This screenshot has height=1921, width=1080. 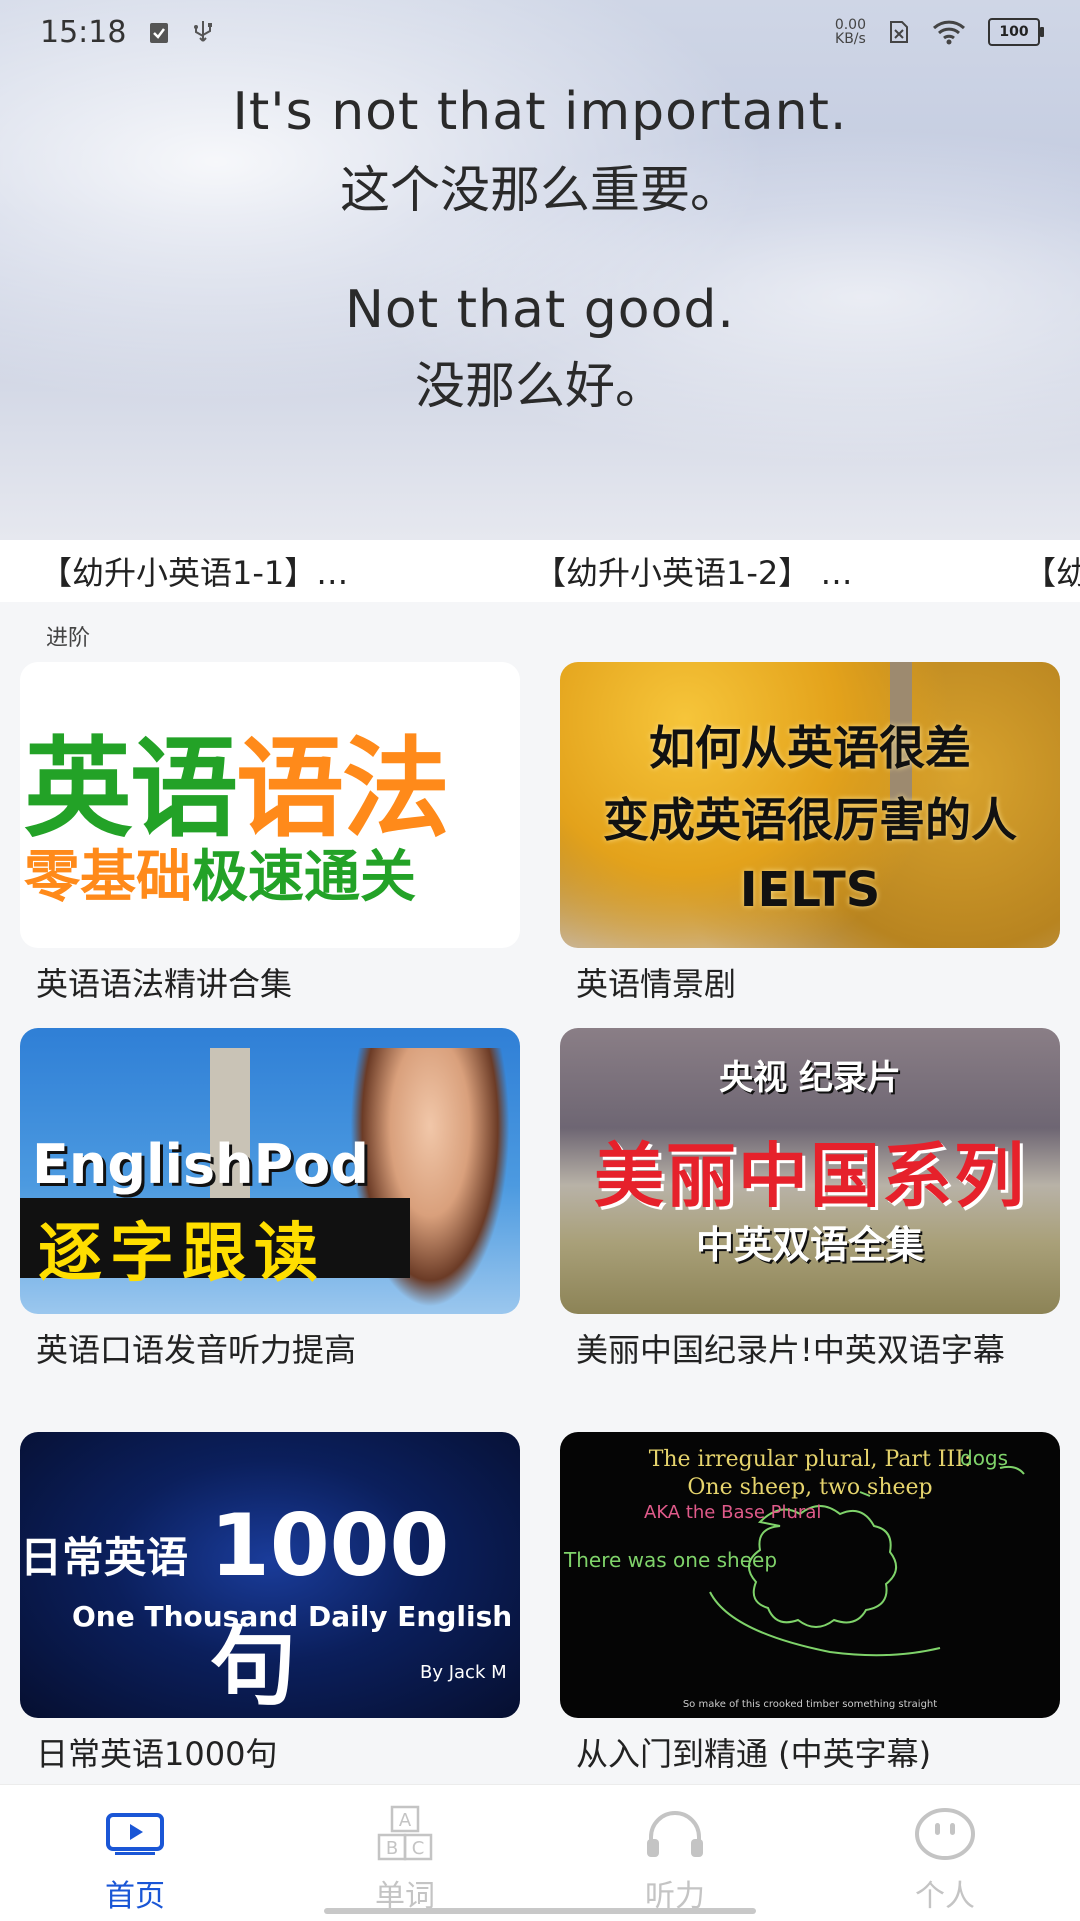 What do you see at coordinates (949, 32) in the screenshot?
I see `wifi-icon` at bounding box center [949, 32].